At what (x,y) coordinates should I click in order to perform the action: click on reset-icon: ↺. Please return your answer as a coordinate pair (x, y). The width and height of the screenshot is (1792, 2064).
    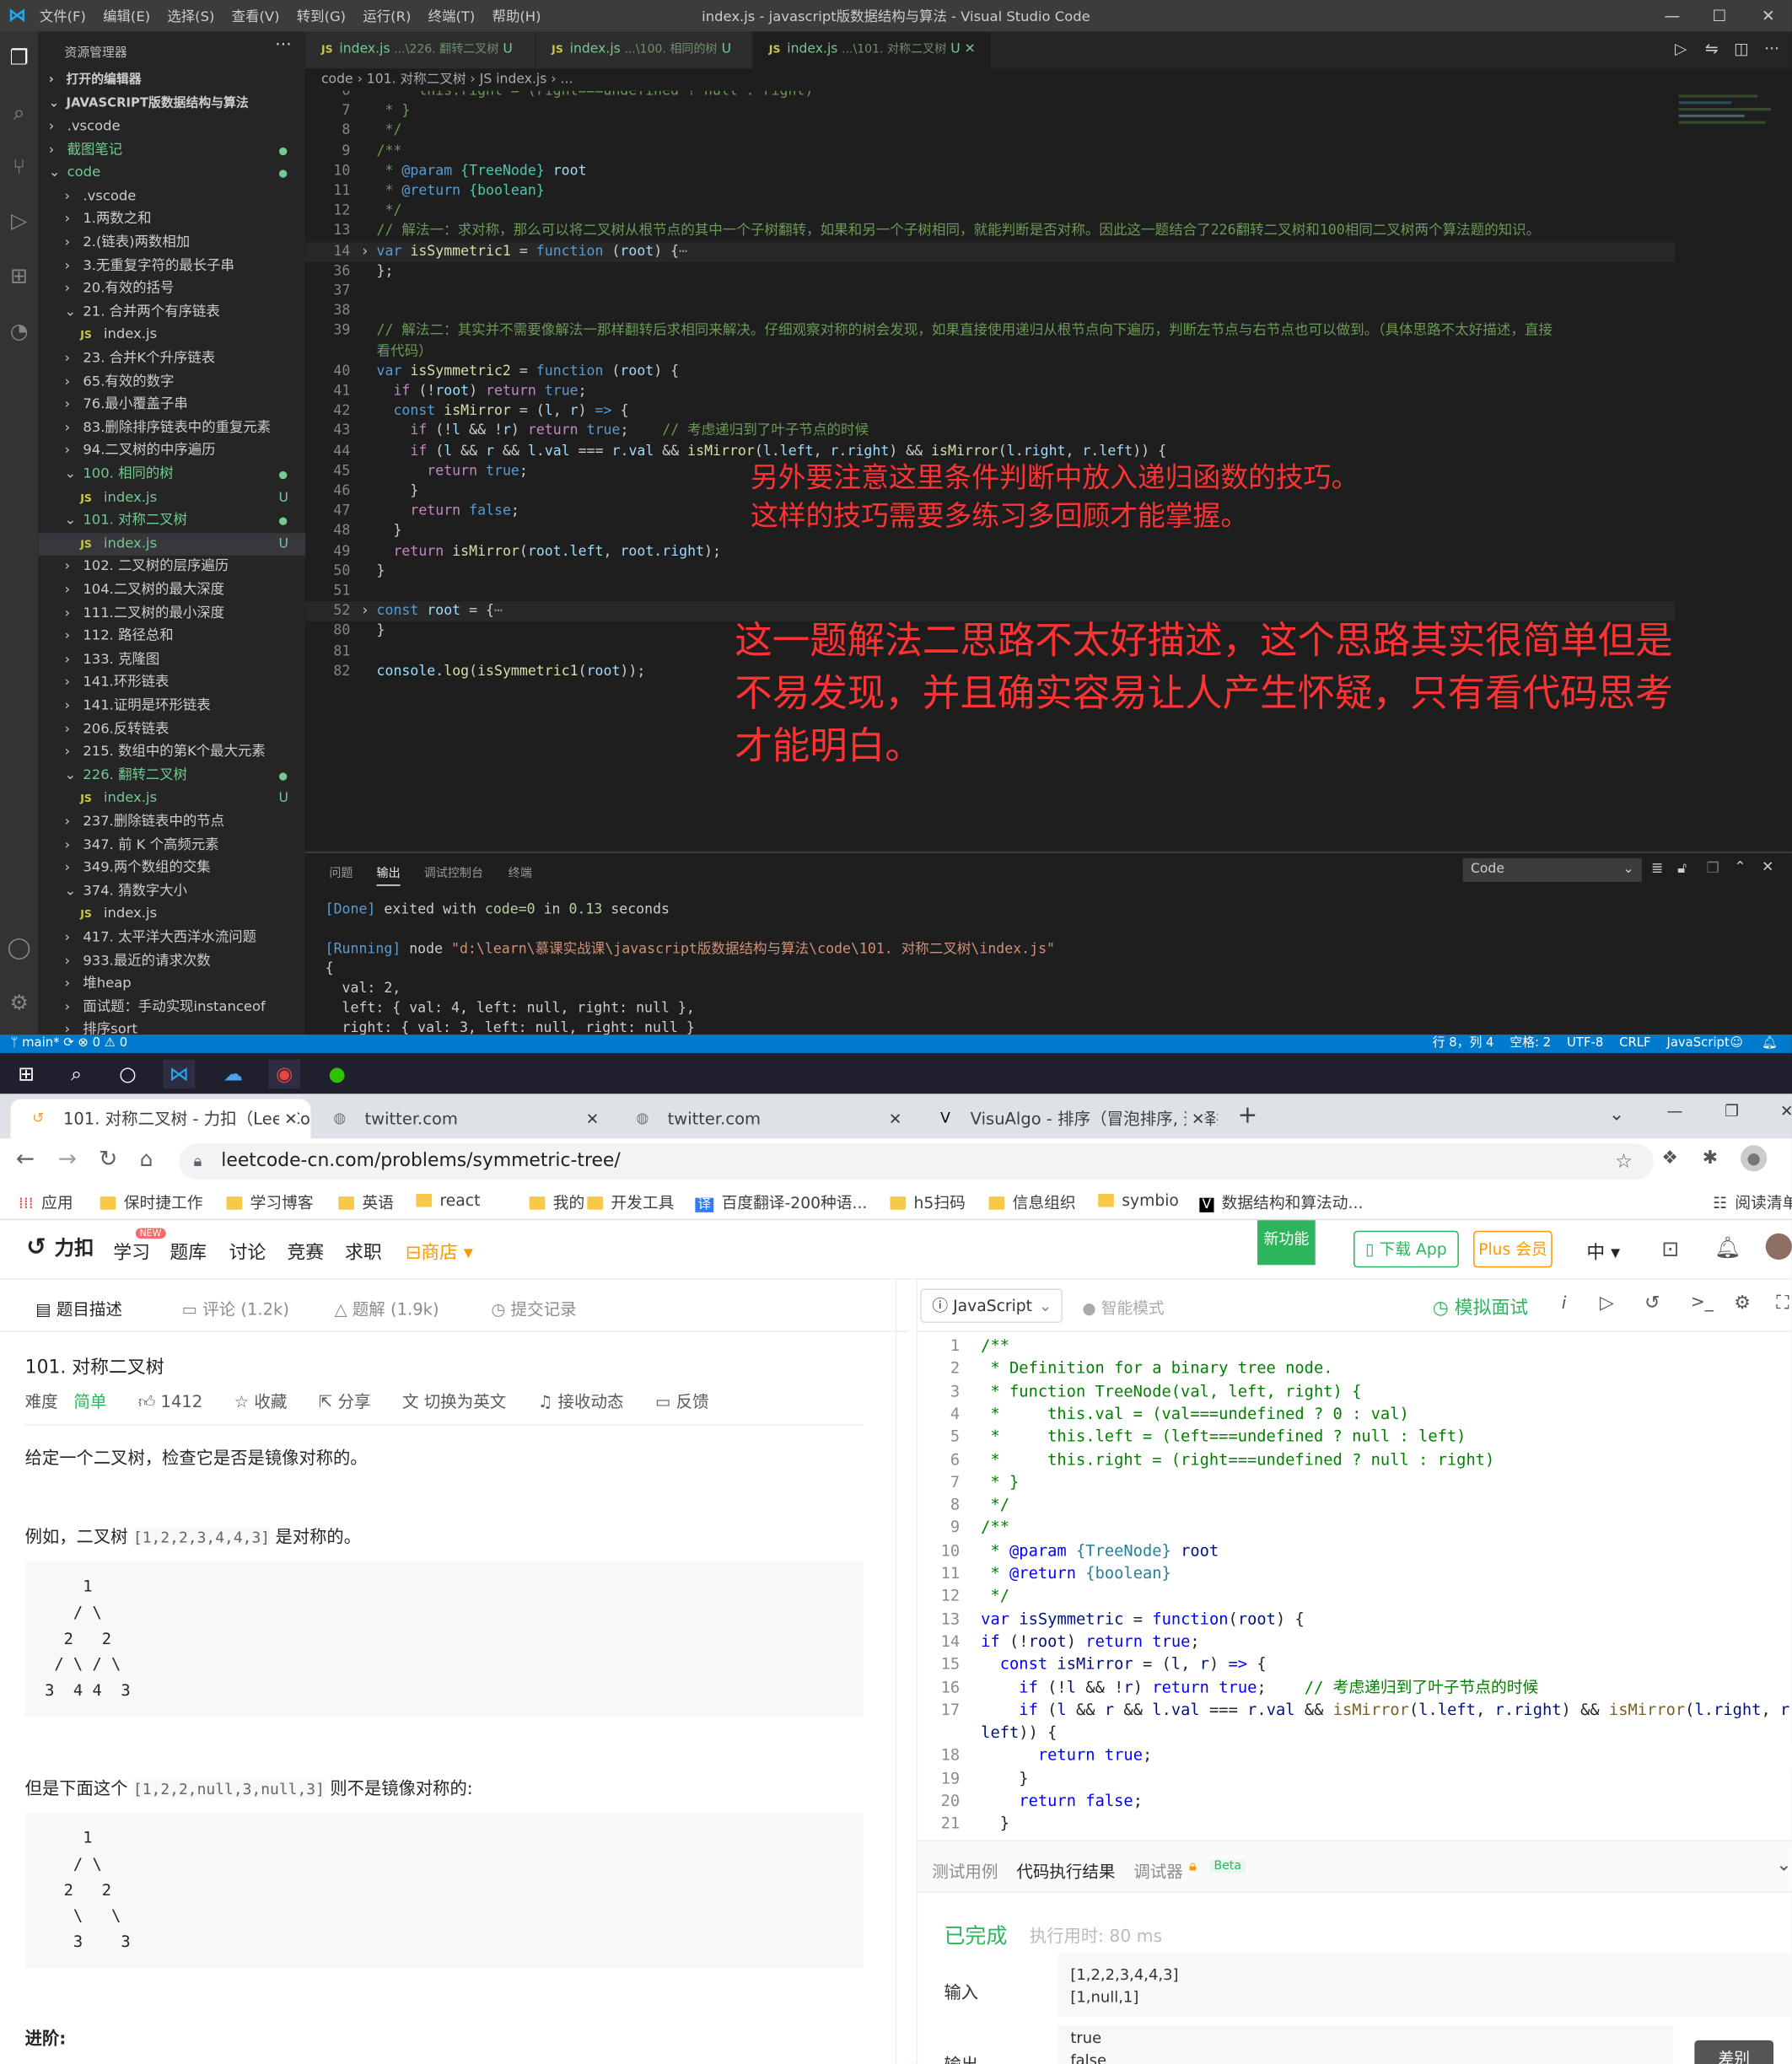
    Looking at the image, I should click on (1652, 1303).